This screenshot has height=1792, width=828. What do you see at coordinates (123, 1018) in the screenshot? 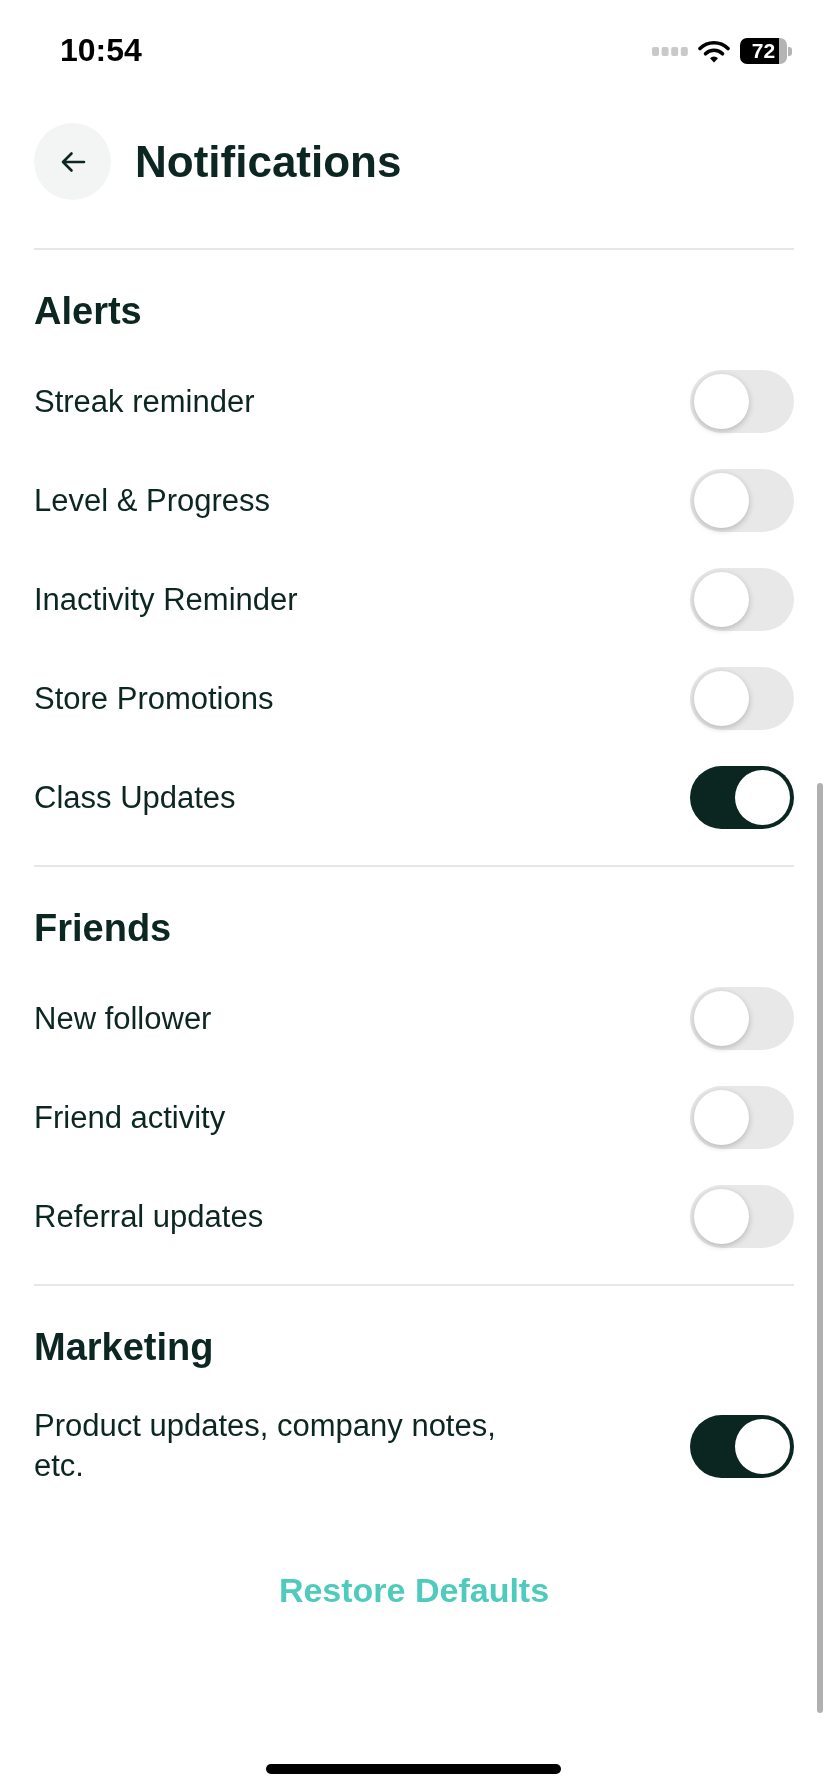
I see `setting-label: New follower` at bounding box center [123, 1018].